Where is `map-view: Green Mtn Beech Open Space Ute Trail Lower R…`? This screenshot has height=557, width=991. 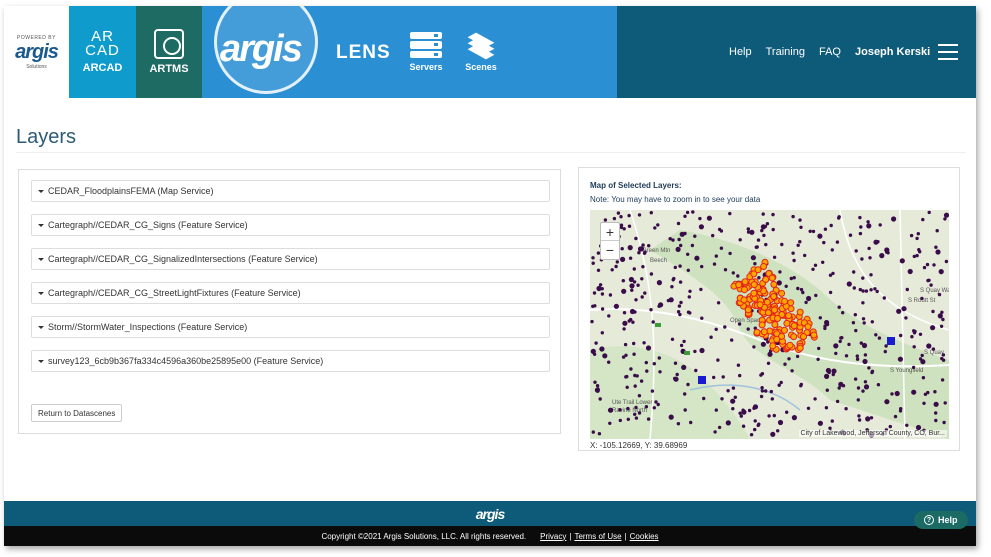 map-view: Green Mtn Beech Open Space Ute Trail Lower R… is located at coordinates (769, 324).